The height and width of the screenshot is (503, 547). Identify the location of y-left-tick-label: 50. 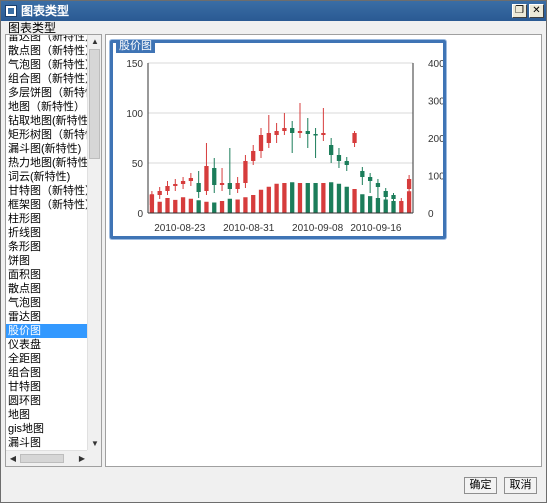
(138, 164).